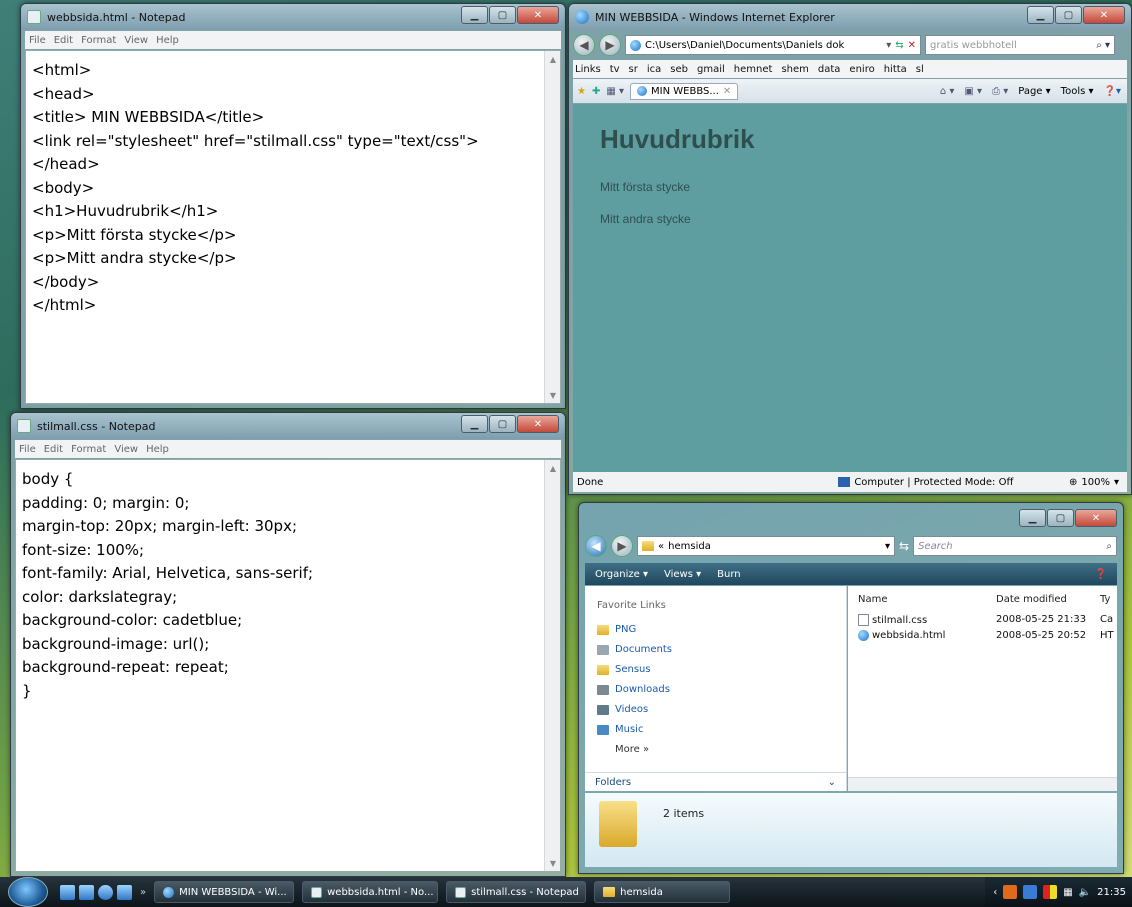  What do you see at coordinates (873, 599) in the screenshot?
I see `column-name: Name` at bounding box center [873, 599].